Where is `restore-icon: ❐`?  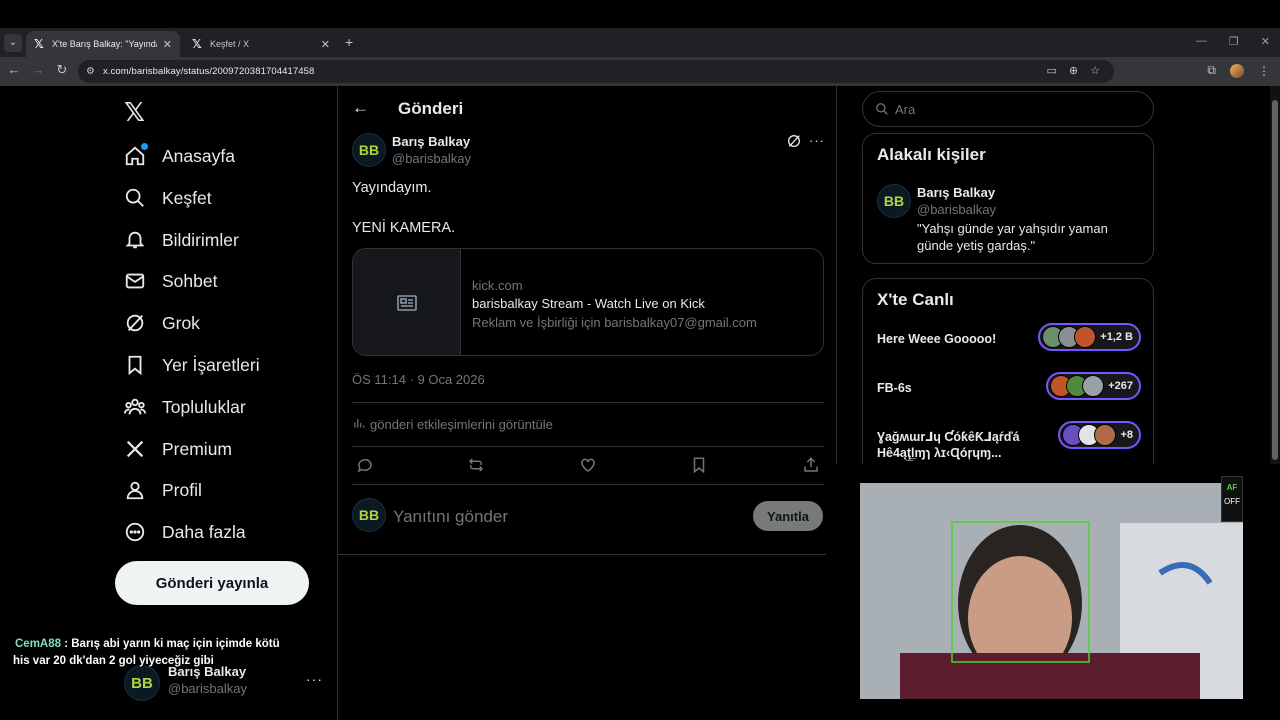
restore-icon: ❐ is located at coordinates (1234, 41).